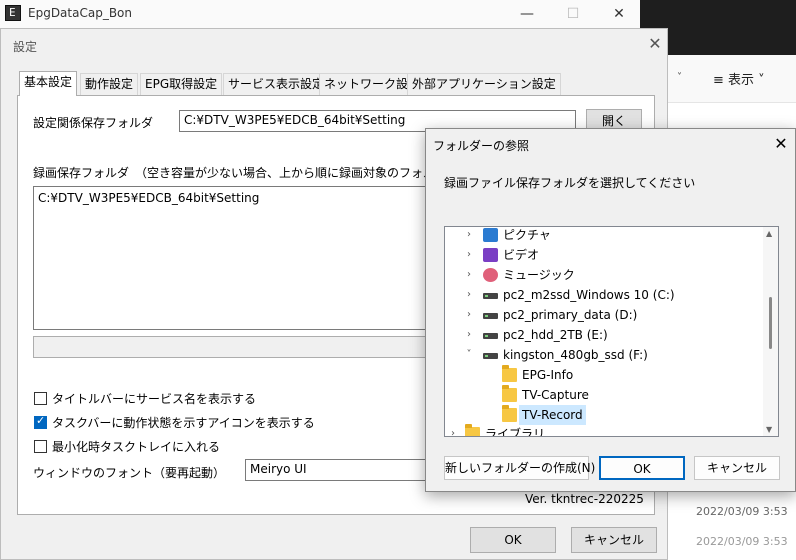 The width and height of the screenshot is (796, 560). Describe the element at coordinates (13, 13) in the screenshot. I see `app-icon` at that location.